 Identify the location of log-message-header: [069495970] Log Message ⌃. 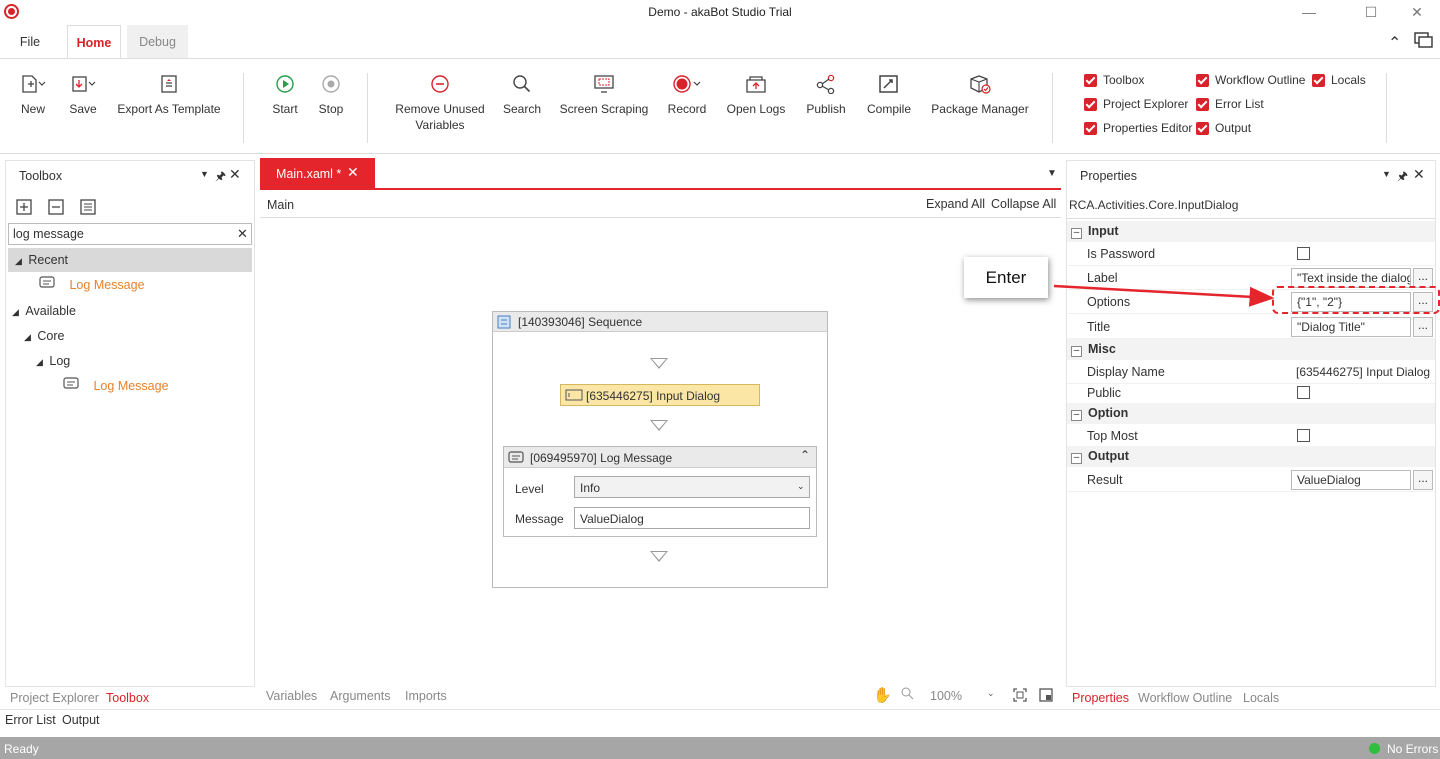
(660, 457).